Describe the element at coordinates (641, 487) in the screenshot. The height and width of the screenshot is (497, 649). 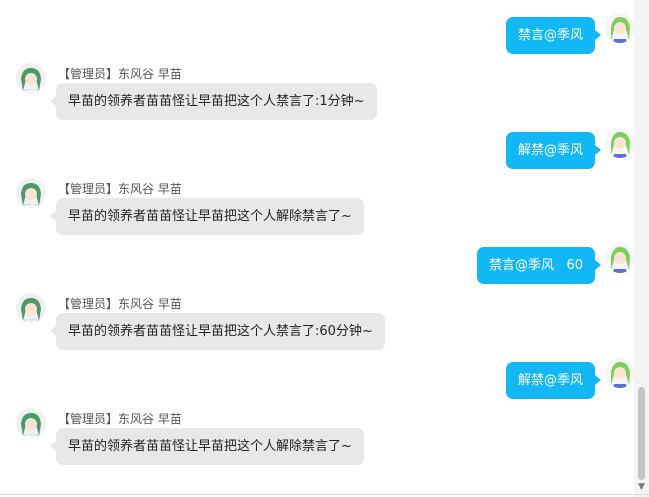
I see `chevron-down-icon: ▼` at that location.